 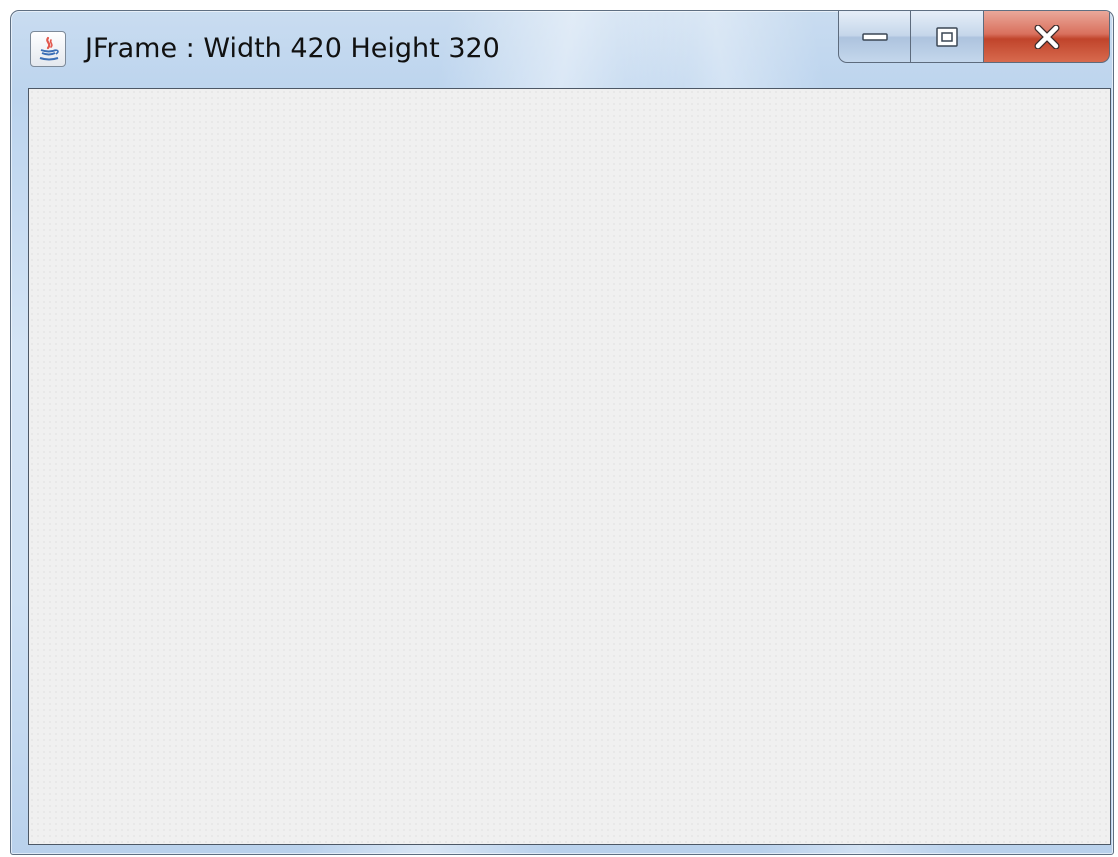 I want to click on close-button, so click(x=1047, y=37).